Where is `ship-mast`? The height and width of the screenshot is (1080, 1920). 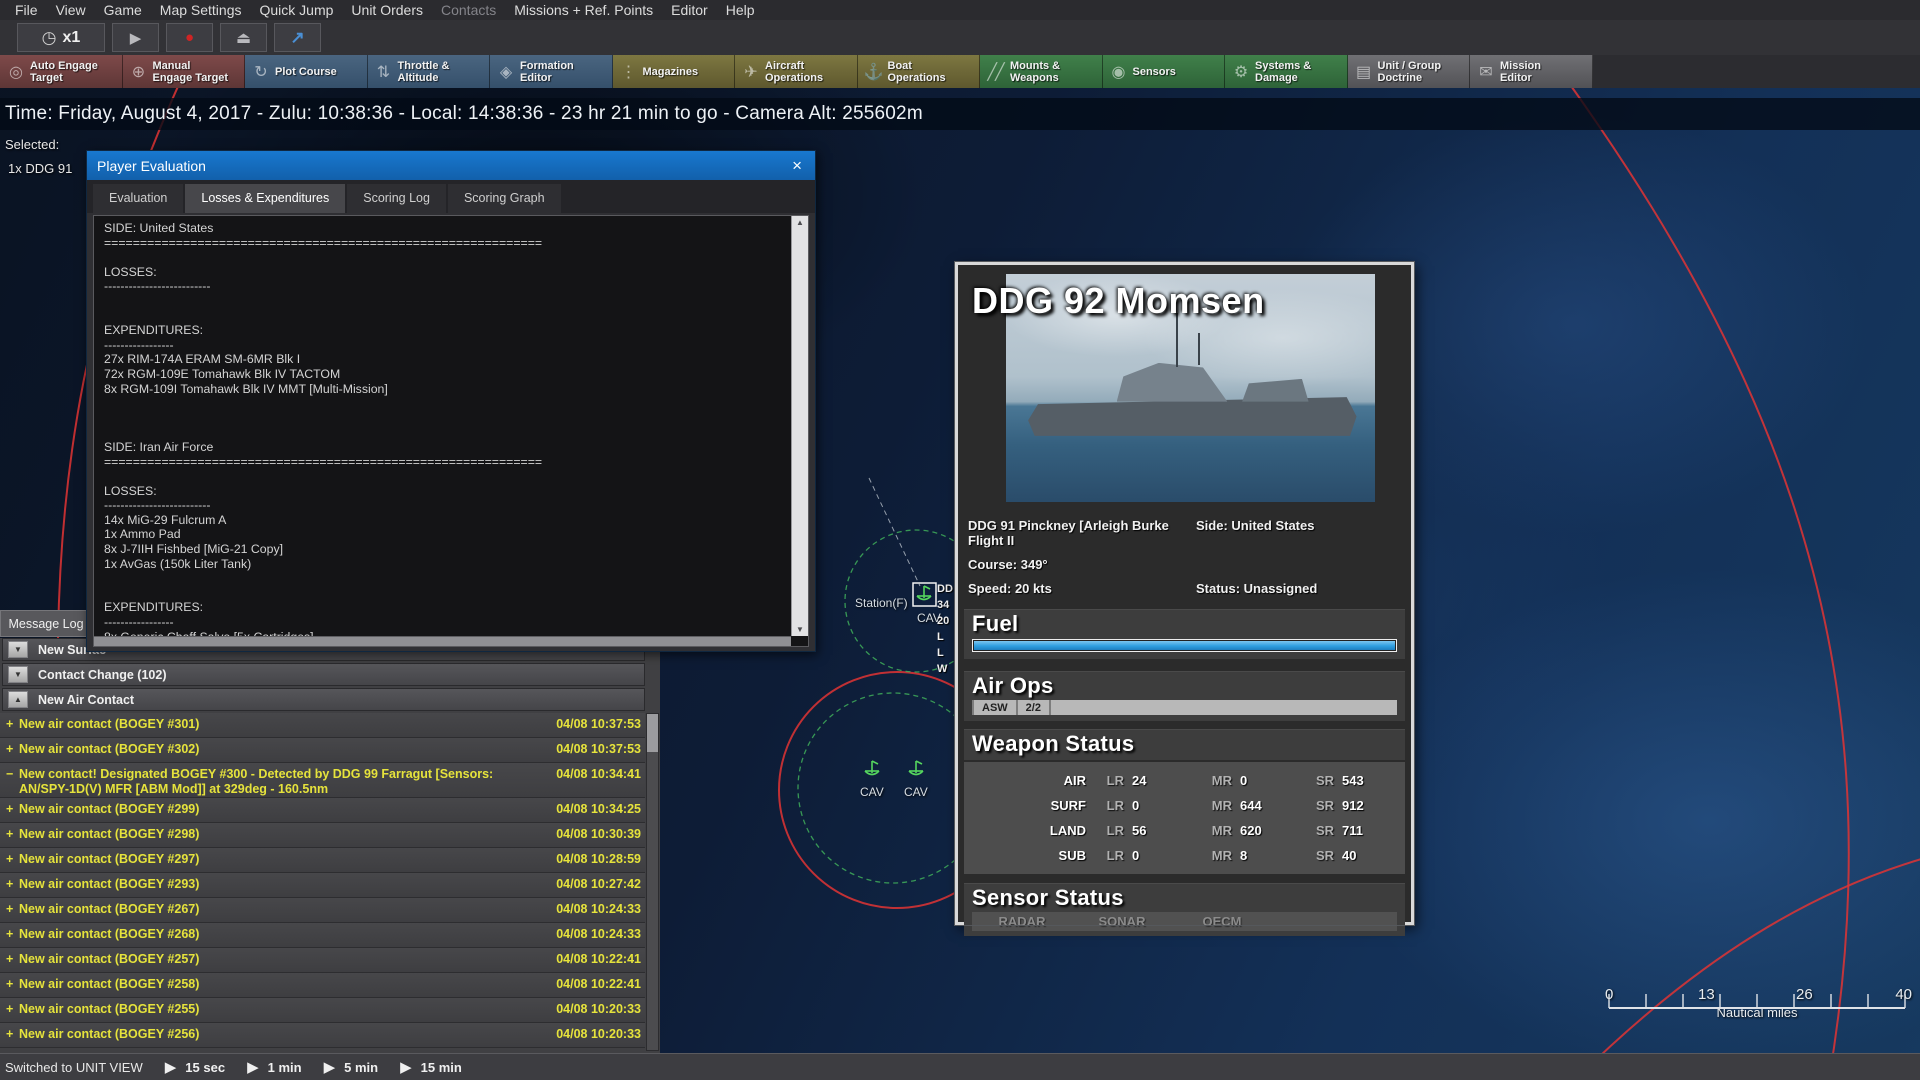 ship-mast is located at coordinates (1198, 349).